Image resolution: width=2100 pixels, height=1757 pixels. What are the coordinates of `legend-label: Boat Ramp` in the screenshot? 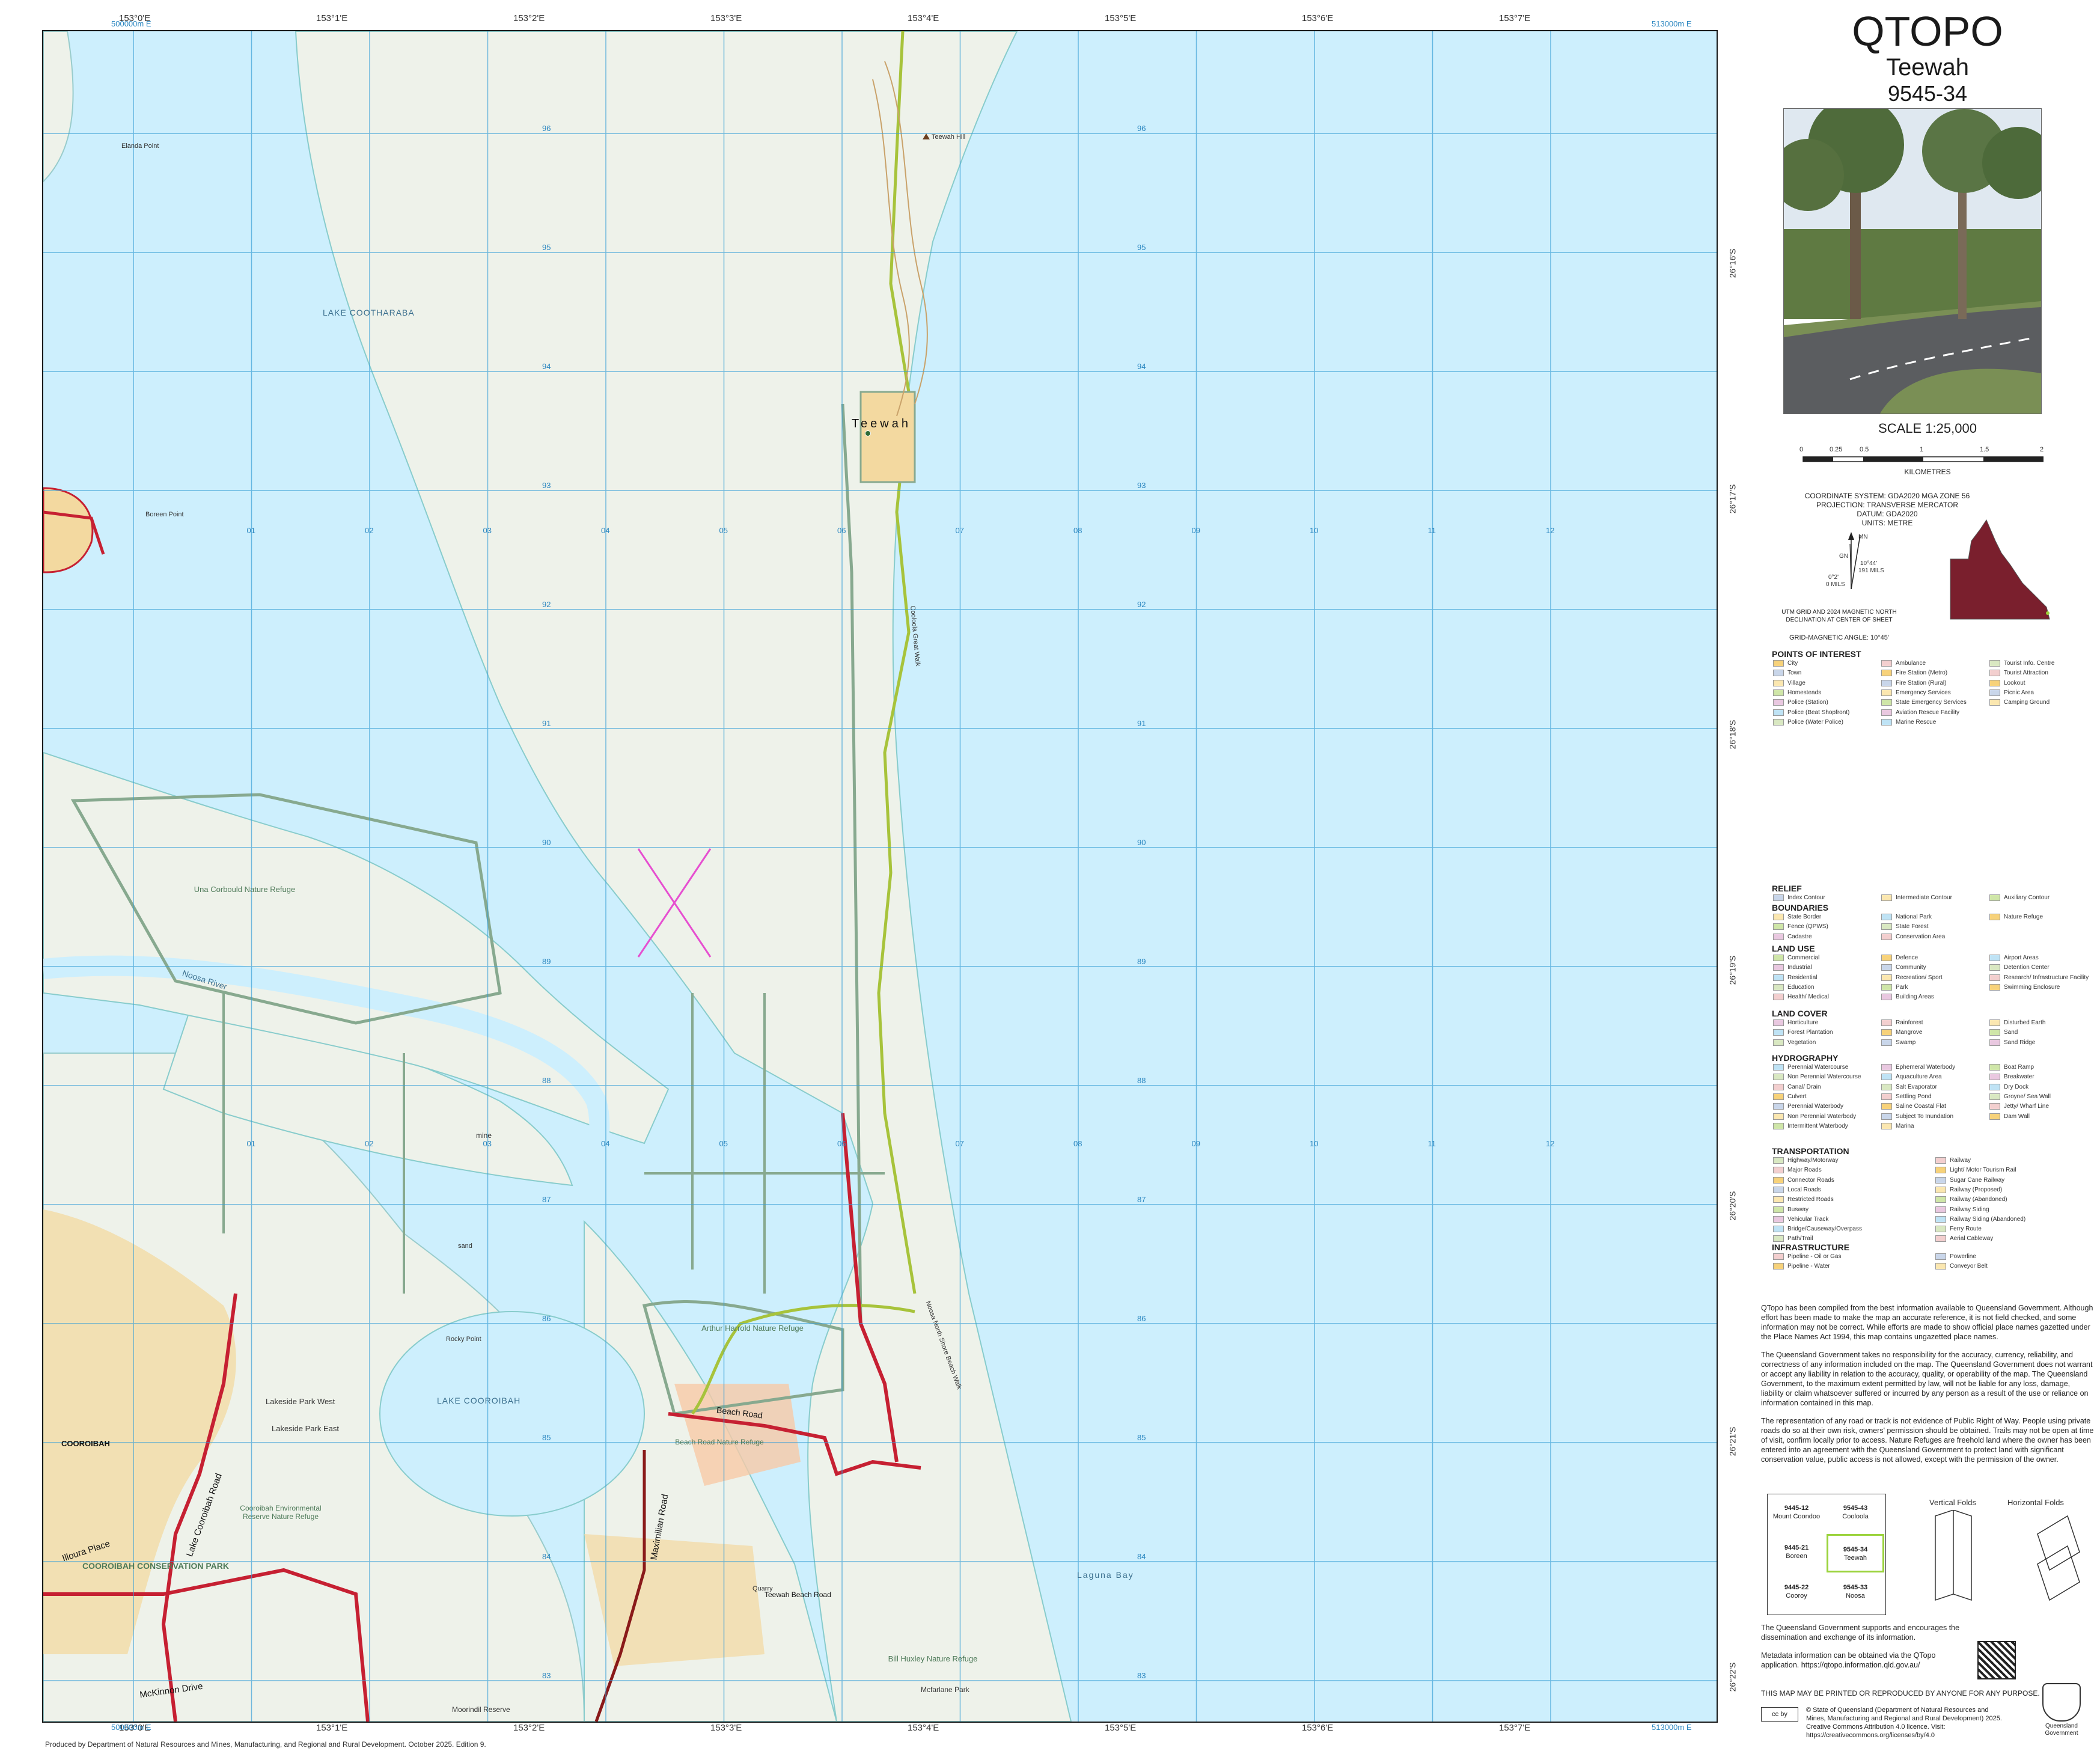 It's located at (2019, 1067).